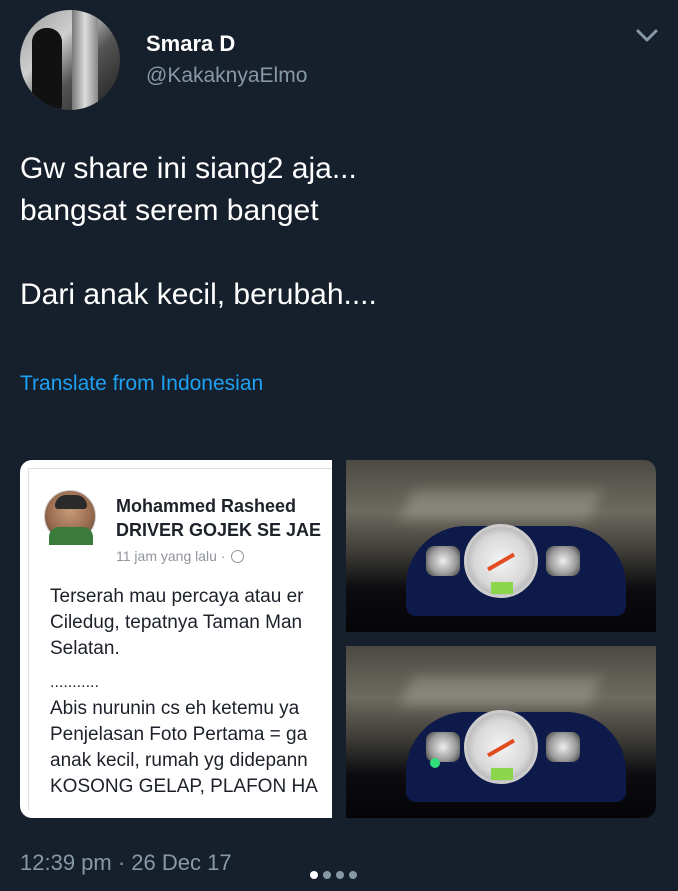 This screenshot has width=678, height=891. What do you see at coordinates (219, 530) in the screenshot?
I see `facebook-post-group: DRIVER GOJEK SE JAE` at bounding box center [219, 530].